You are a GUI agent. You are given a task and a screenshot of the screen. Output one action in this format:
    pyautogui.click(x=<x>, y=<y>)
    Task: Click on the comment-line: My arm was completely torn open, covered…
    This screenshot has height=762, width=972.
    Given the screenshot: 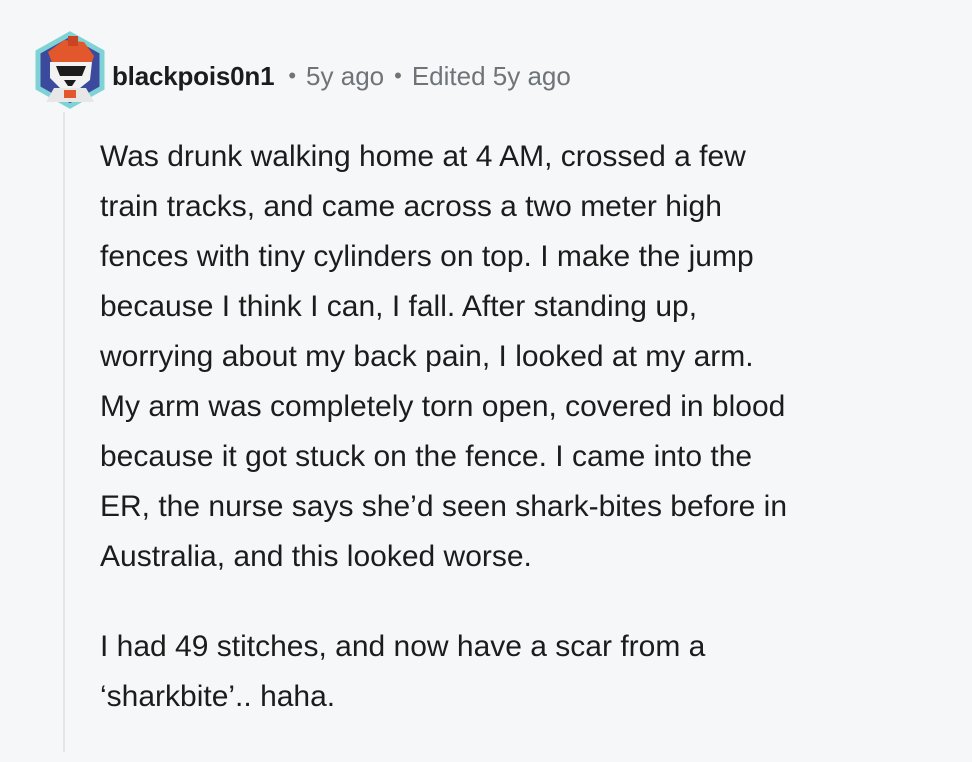 What is the action you would take?
    pyautogui.click(x=443, y=406)
    